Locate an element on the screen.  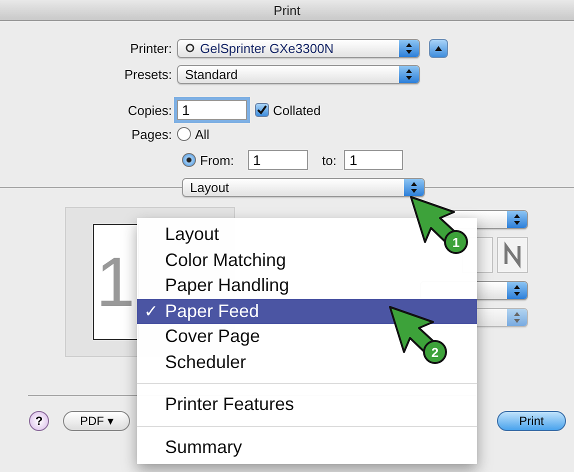
up-triangle-icon is located at coordinates (438, 48).